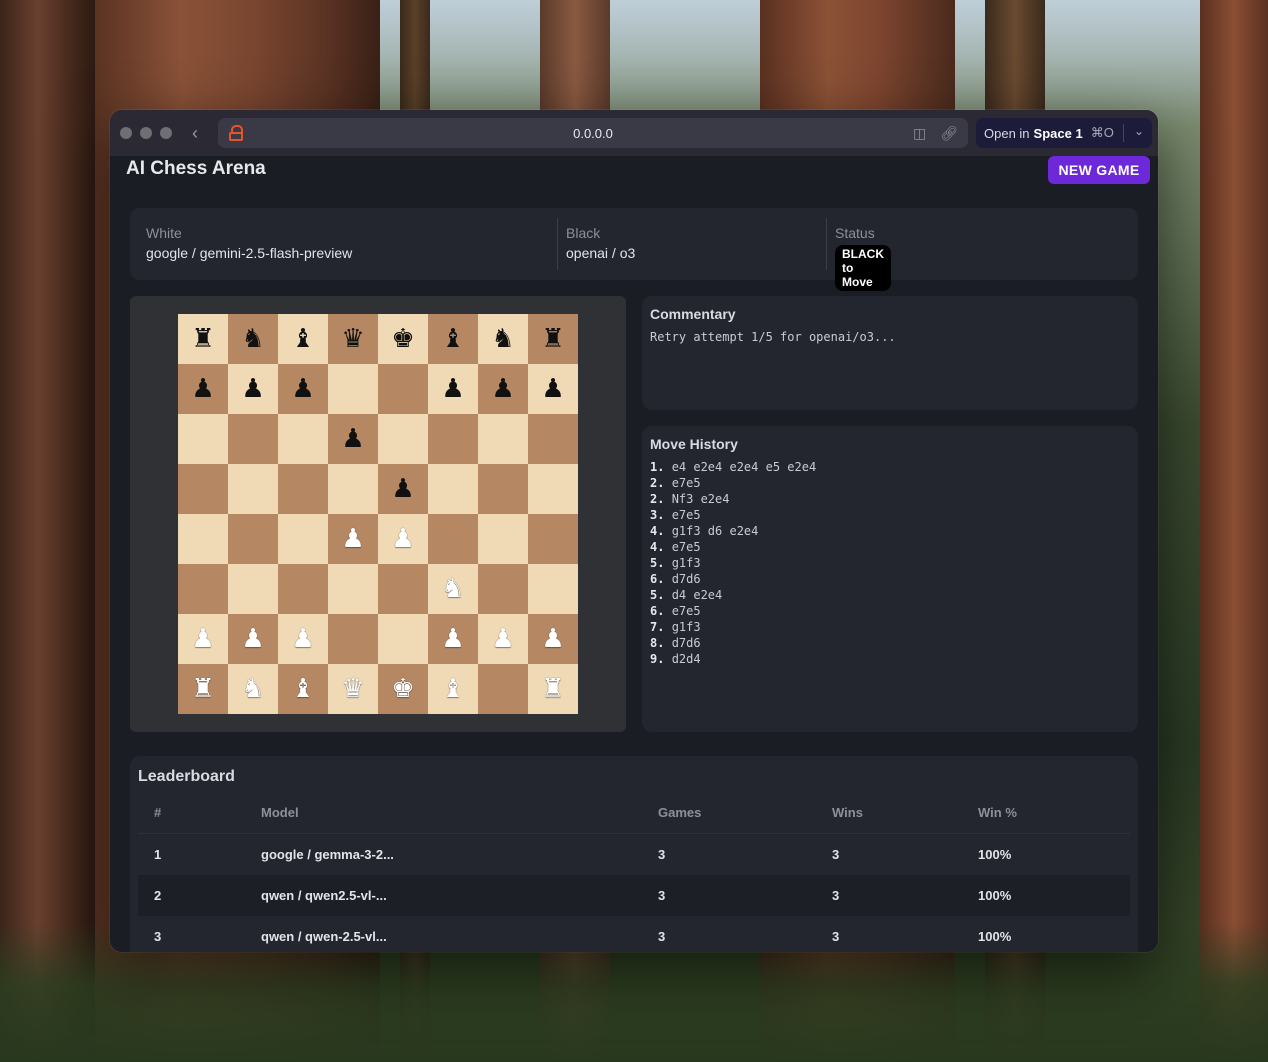 This screenshot has width=1268, height=1062. I want to click on square-b3, so click(253, 589).